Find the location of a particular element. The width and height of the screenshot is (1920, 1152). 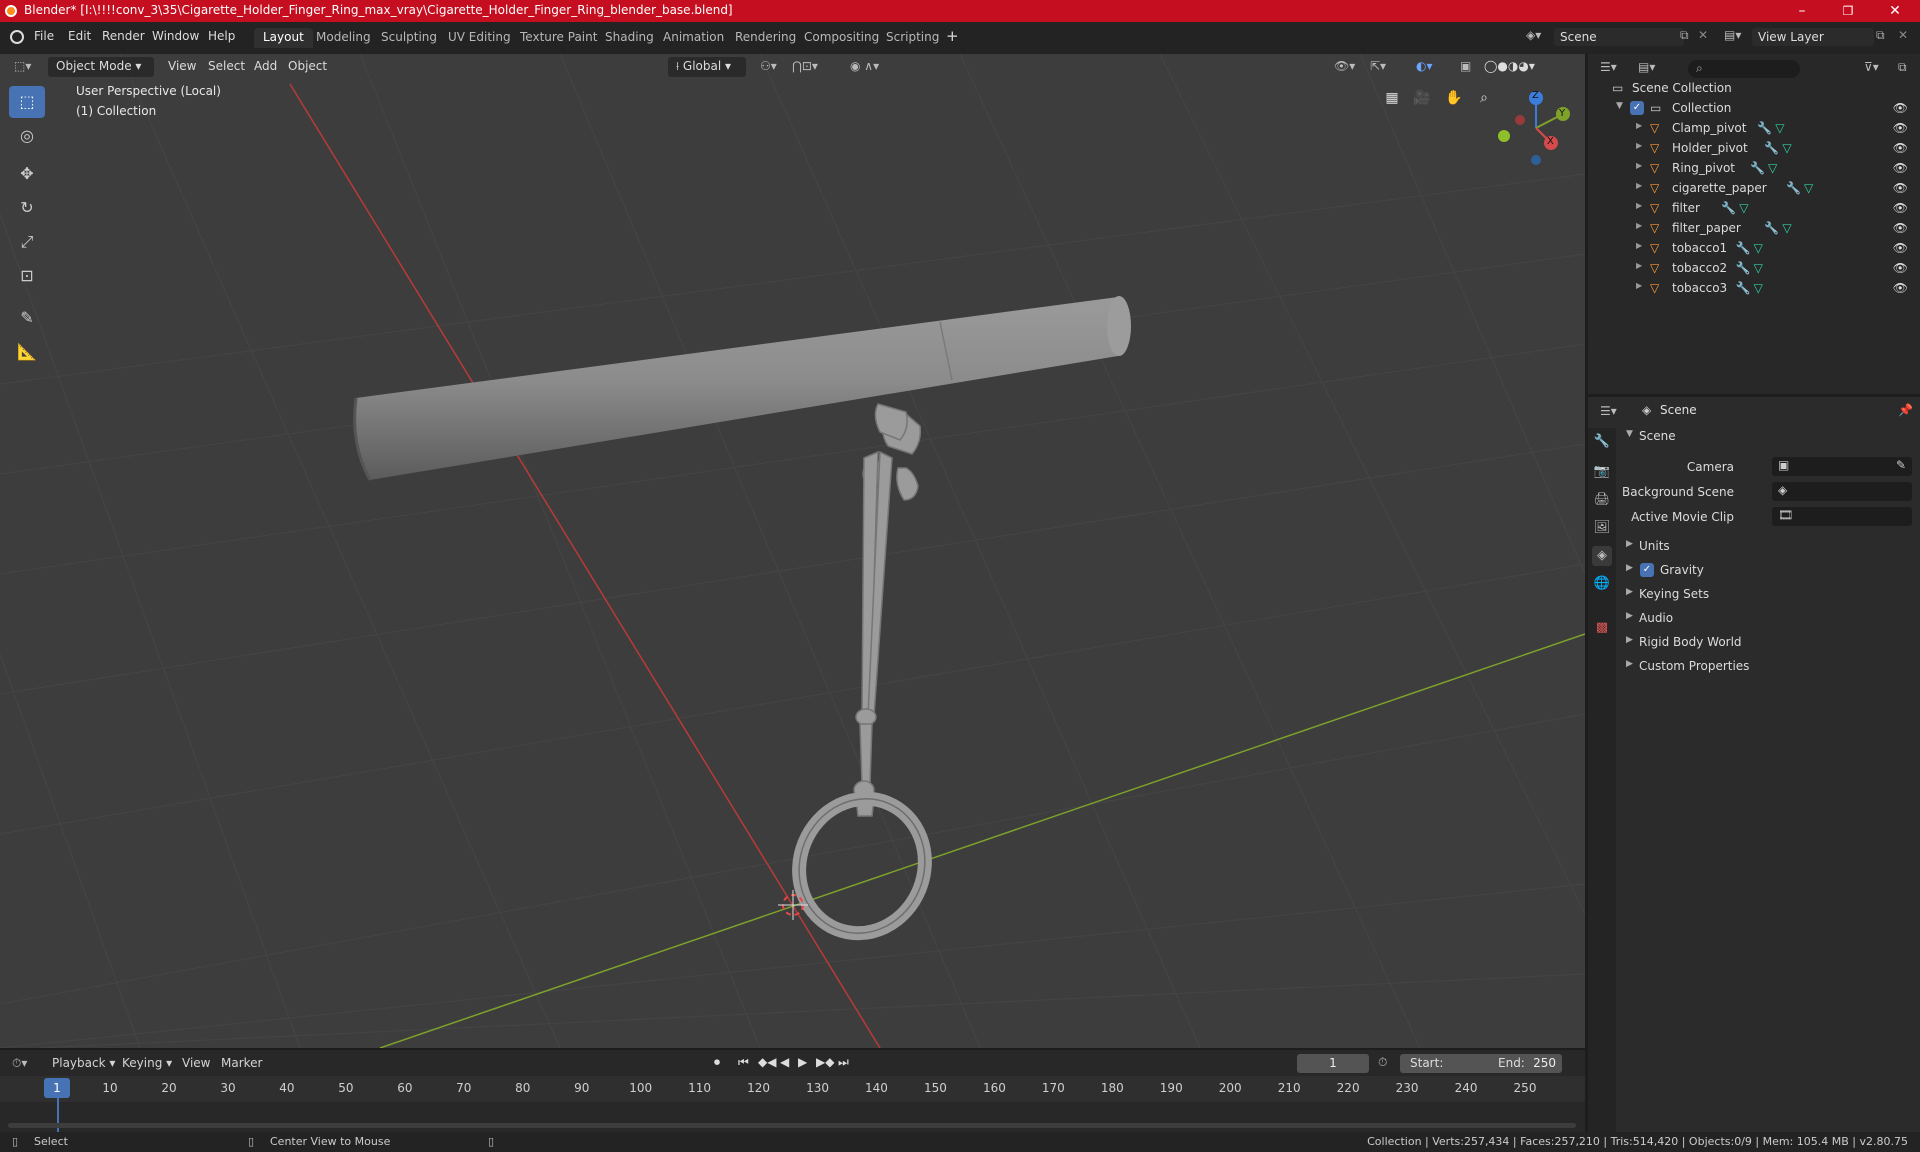

outliner-item-filter: ▶ ▽ filter 🔧 ▽ 👁 is located at coordinates (1754, 208).